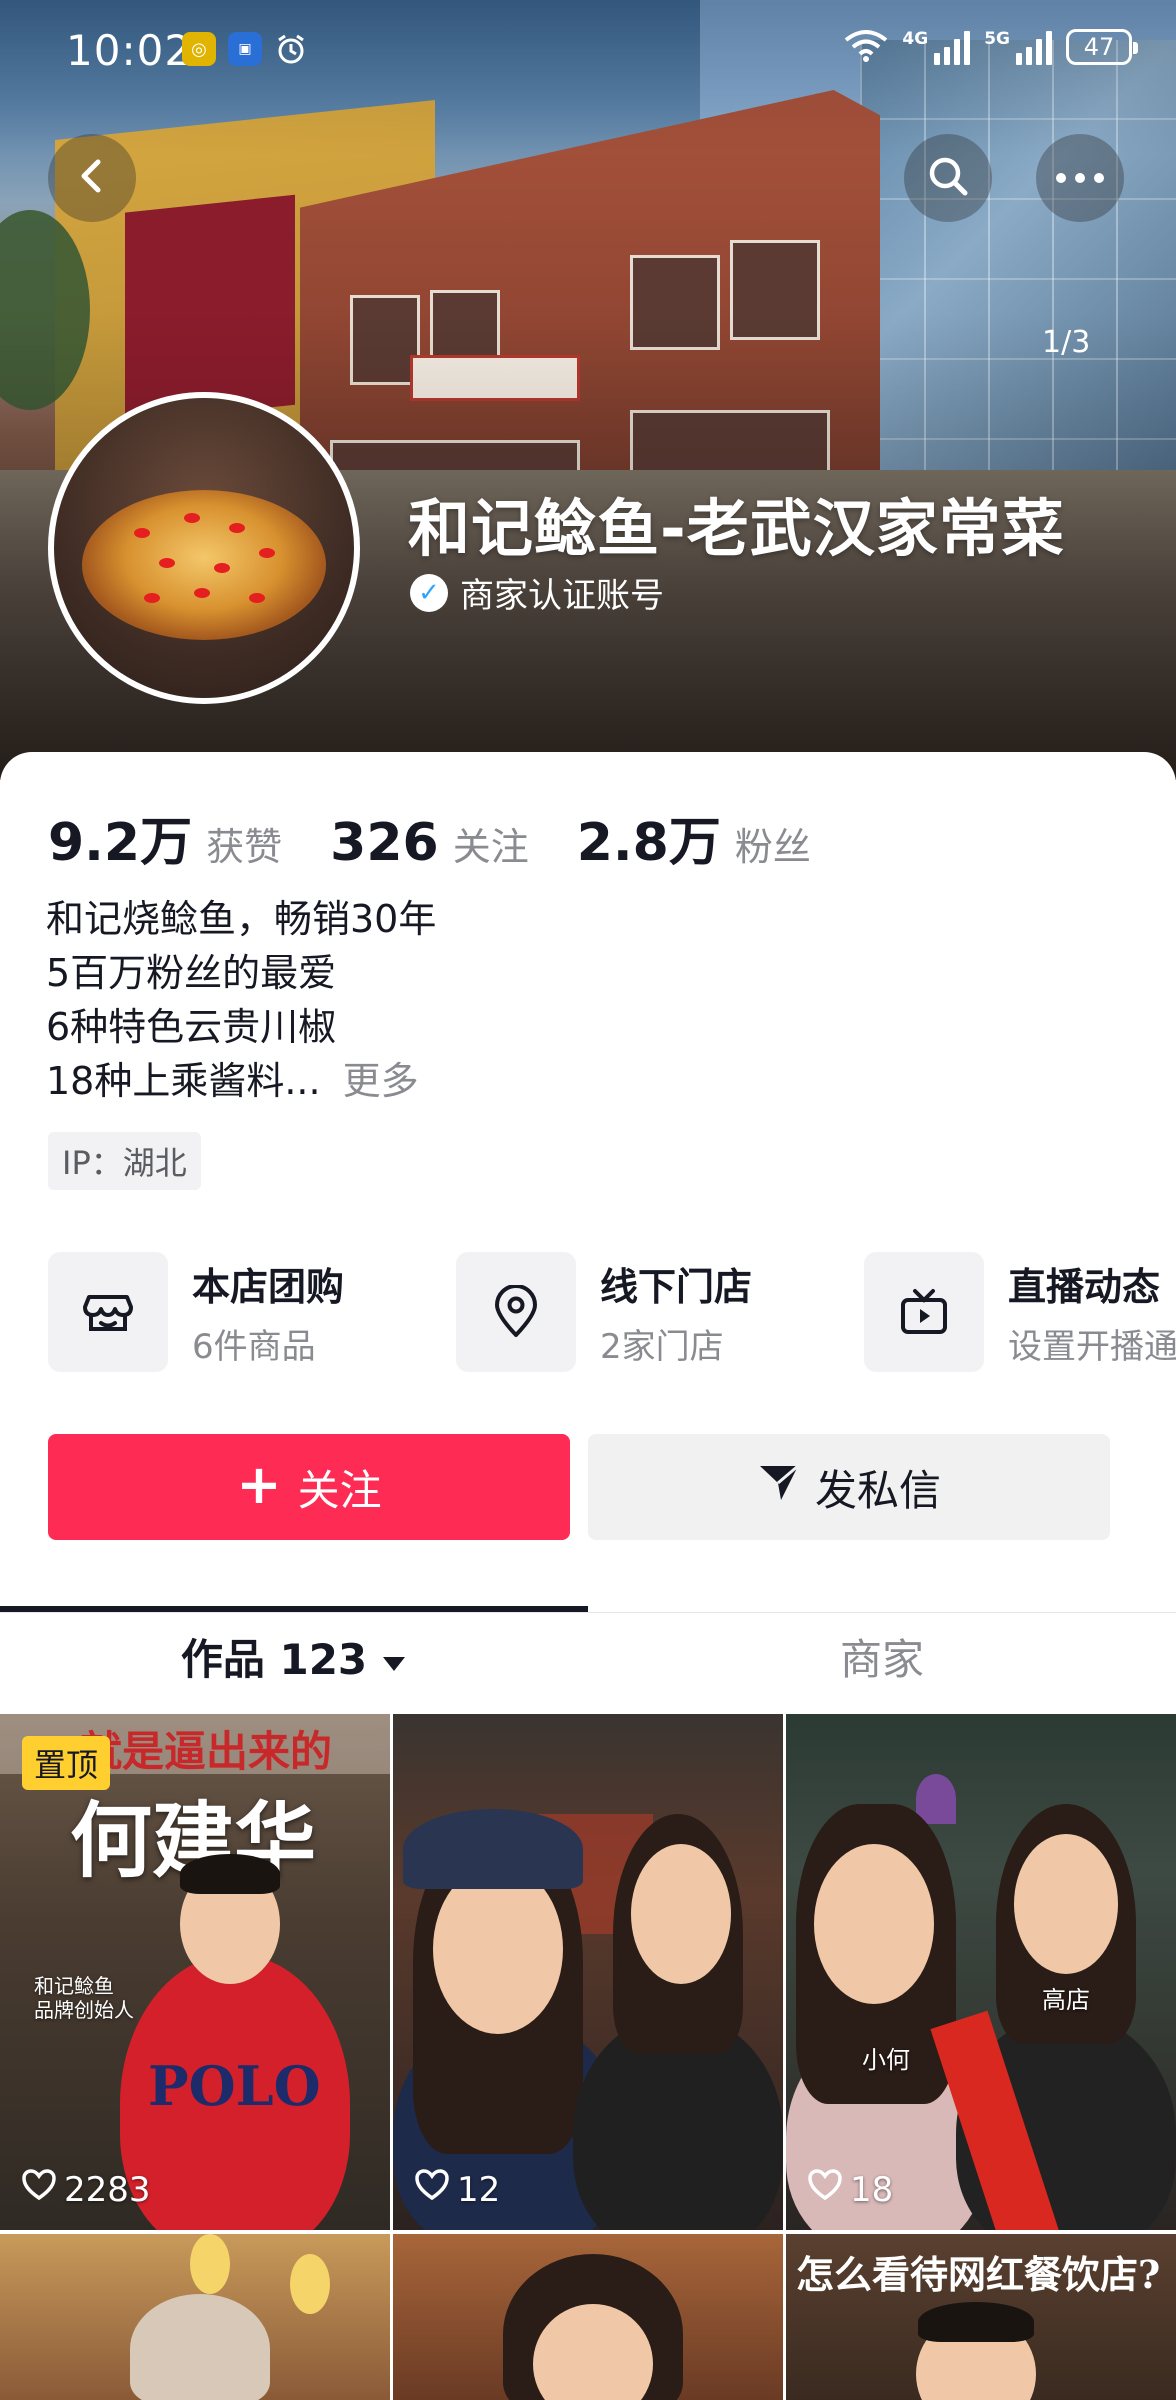  What do you see at coordinates (66, 1763) in the screenshot?
I see `pinned-badge: 置顶` at bounding box center [66, 1763].